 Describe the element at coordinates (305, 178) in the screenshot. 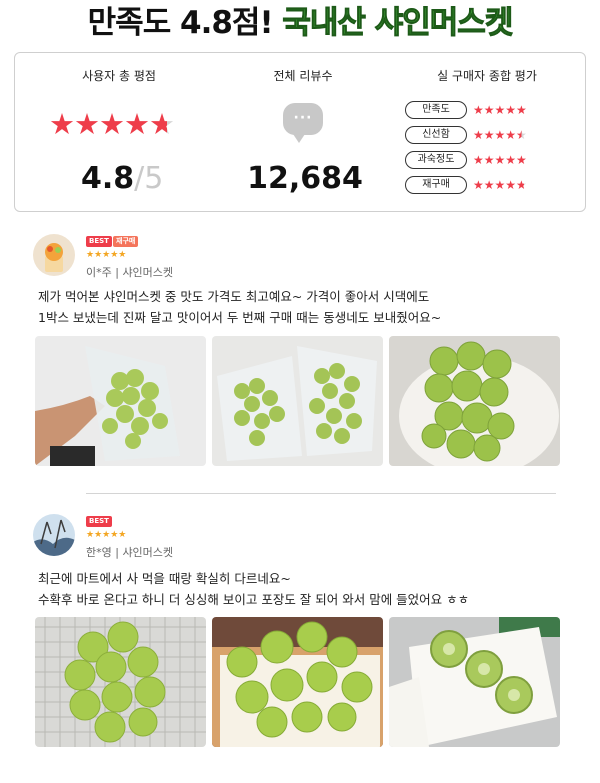

I see `review-count: 12,684` at that location.